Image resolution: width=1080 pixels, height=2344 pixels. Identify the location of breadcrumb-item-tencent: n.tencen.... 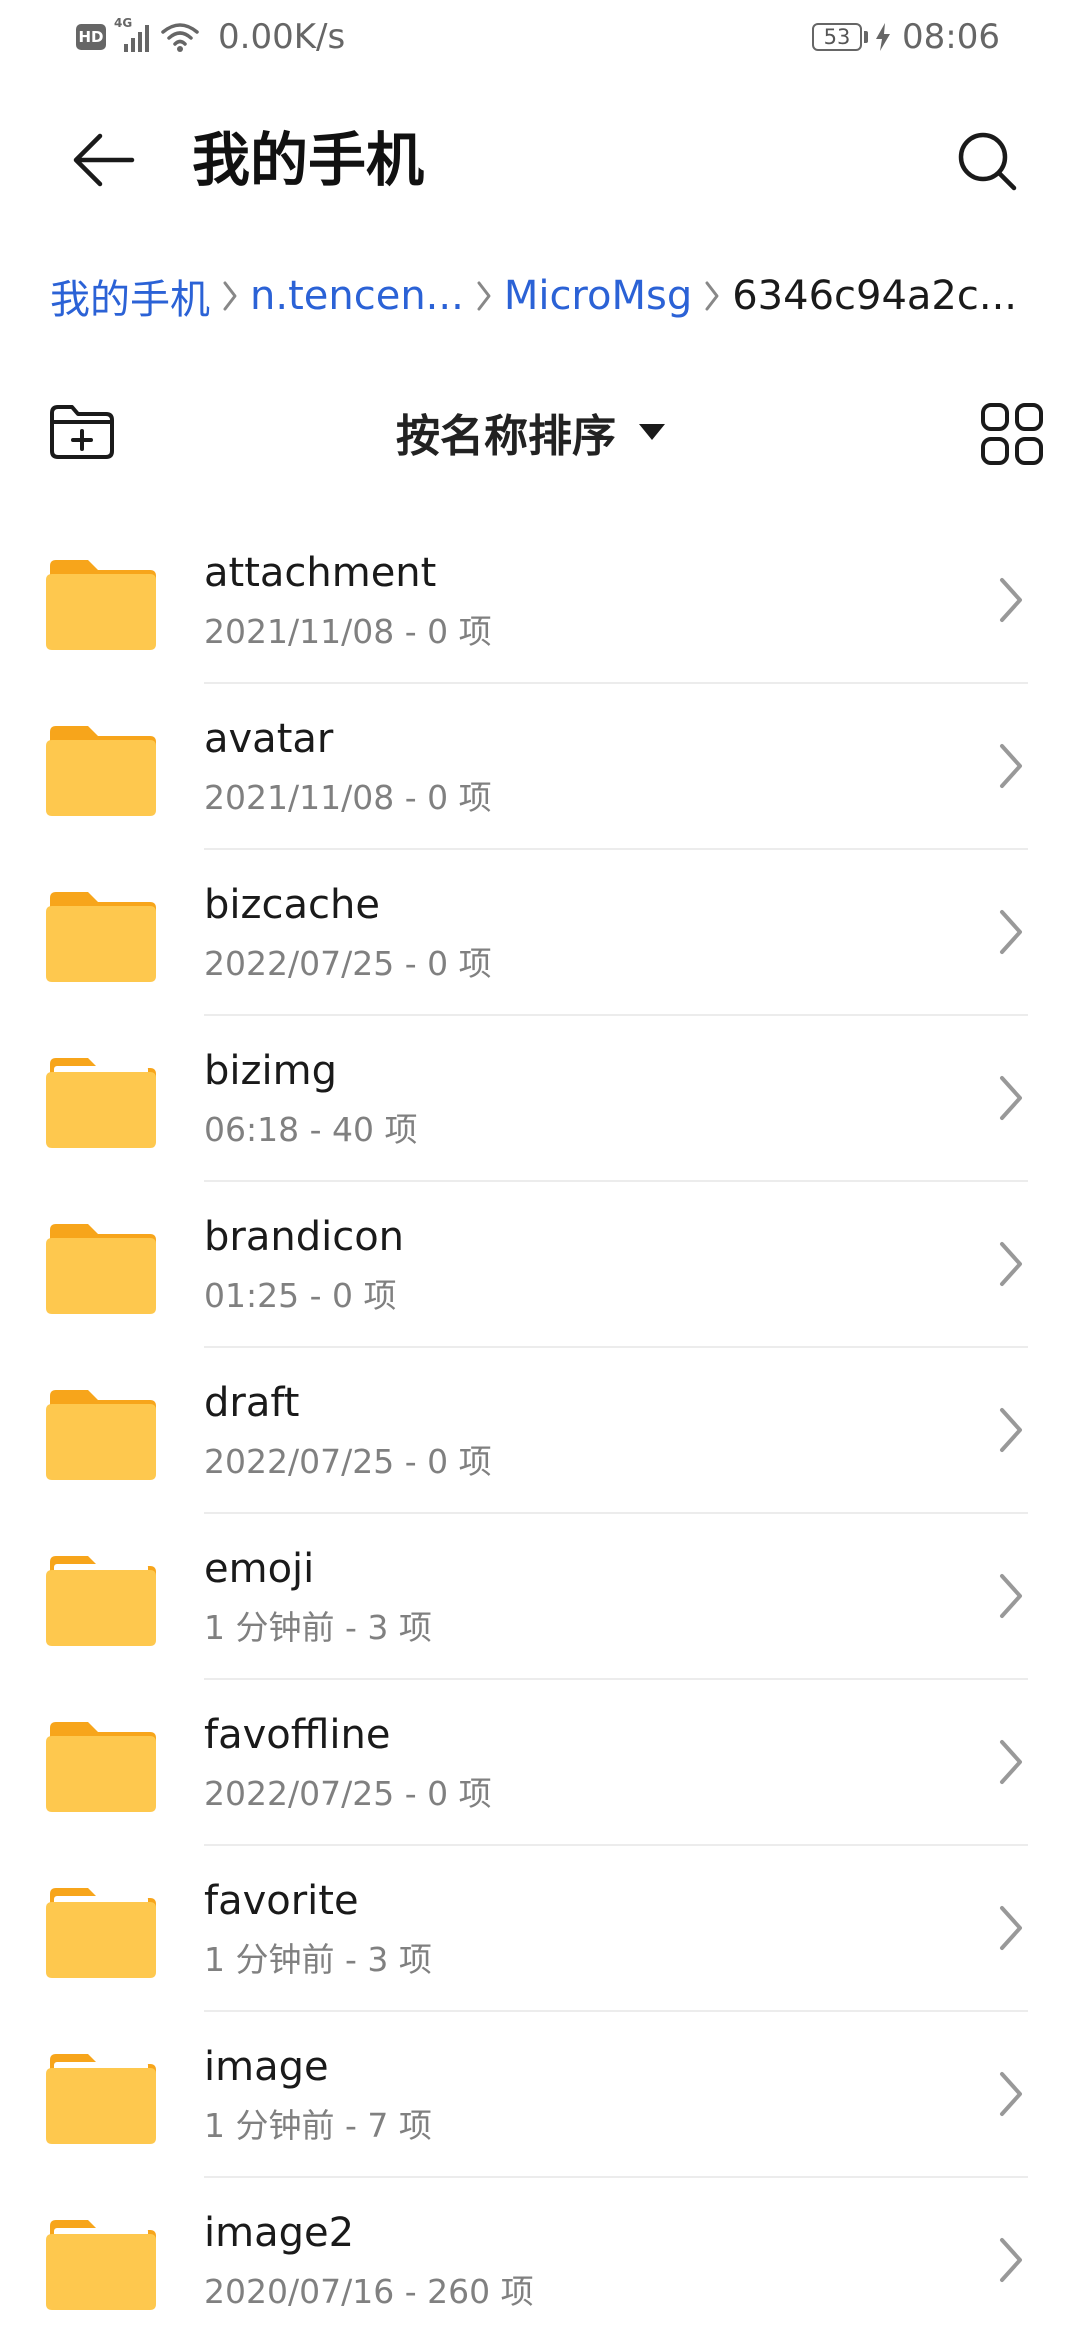
(357, 296).